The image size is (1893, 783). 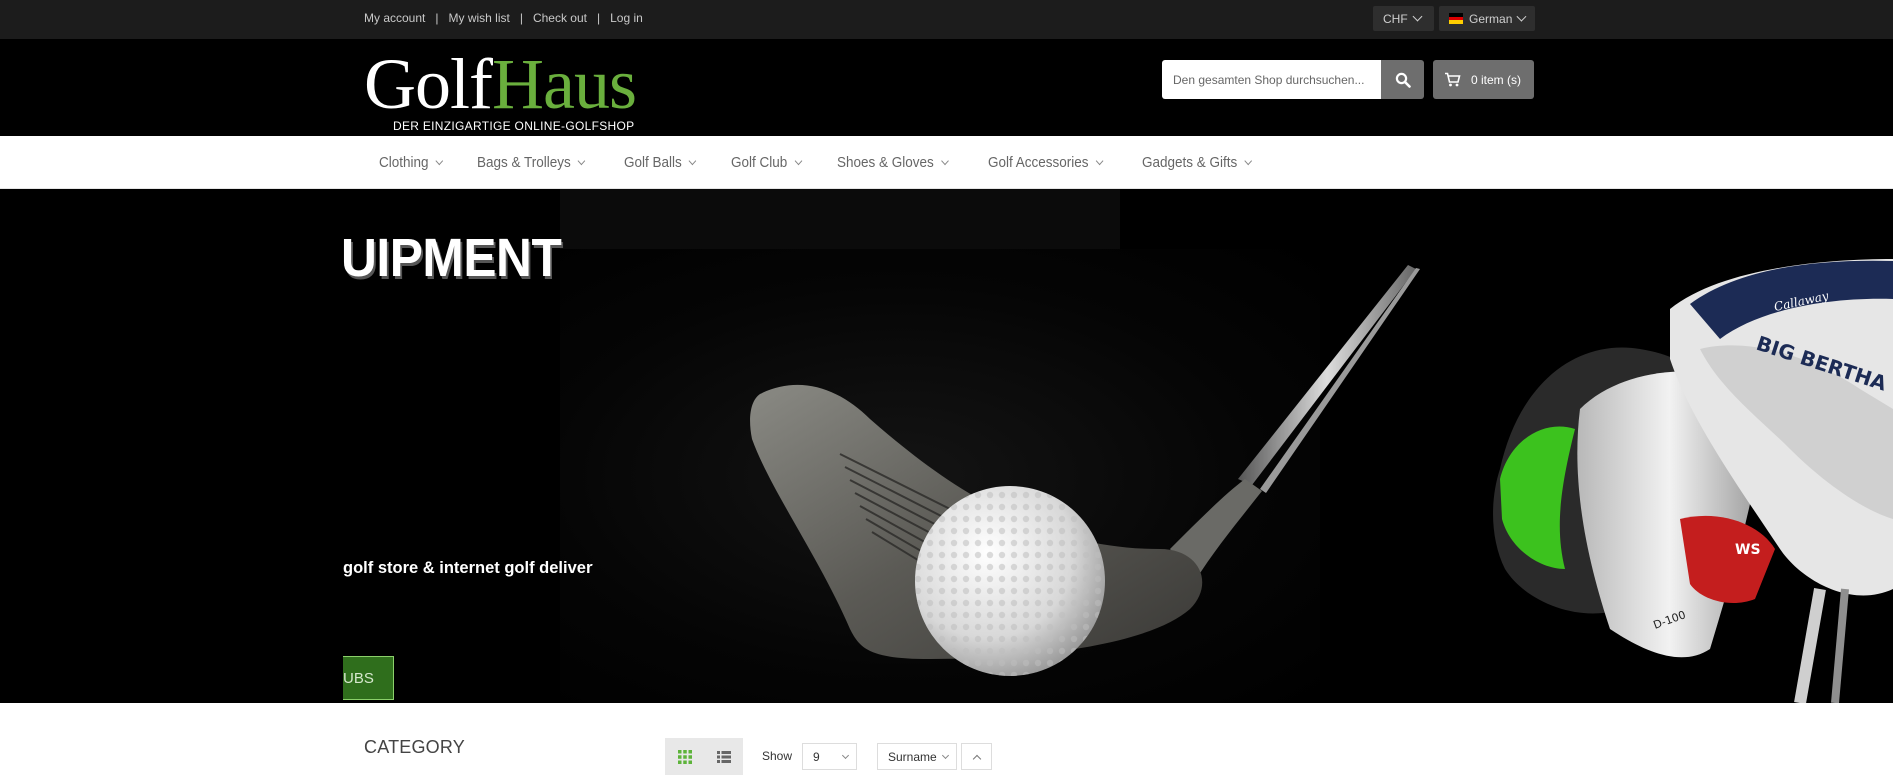 I want to click on items-per-page-value: 9, so click(x=816, y=756).